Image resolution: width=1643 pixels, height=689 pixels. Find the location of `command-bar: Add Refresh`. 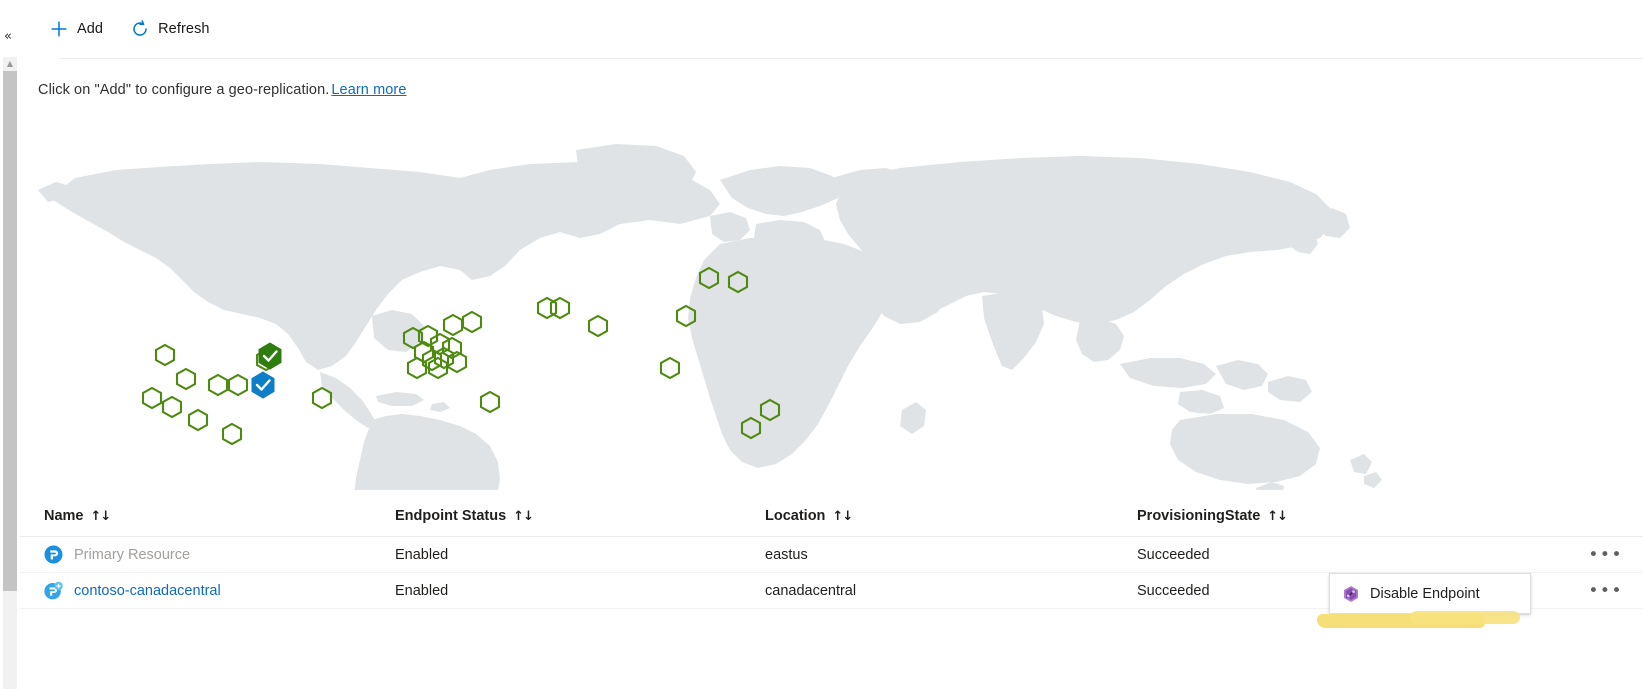

command-bar: Add Refresh is located at coordinates (831, 29).